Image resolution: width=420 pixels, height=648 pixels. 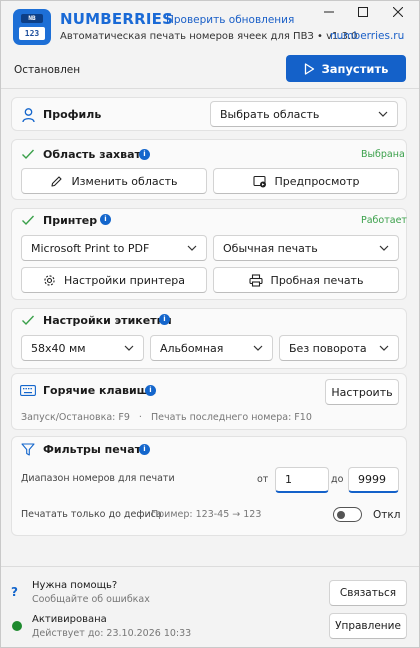 I want to click on test-print-label: Пробная печать, so click(x=317, y=280).